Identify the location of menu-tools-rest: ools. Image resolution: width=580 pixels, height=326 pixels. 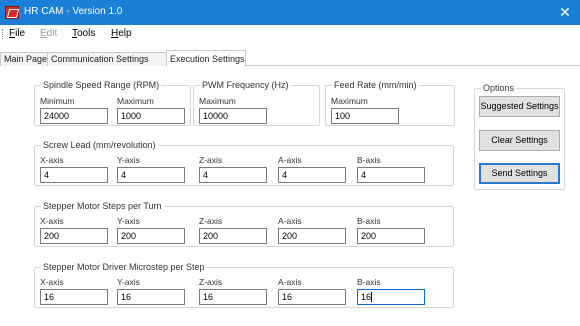
(86, 33).